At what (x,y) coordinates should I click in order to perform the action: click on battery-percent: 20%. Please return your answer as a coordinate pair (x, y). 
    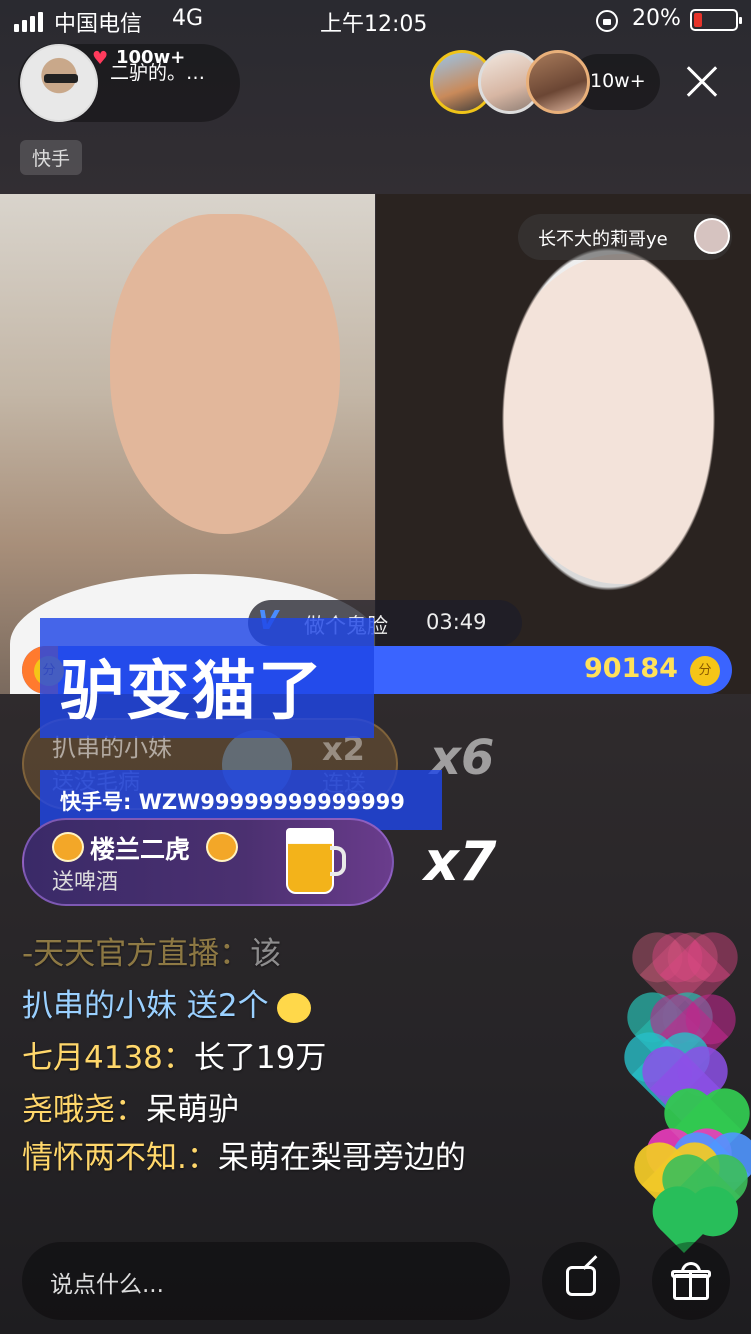
    Looking at the image, I should click on (656, 18).